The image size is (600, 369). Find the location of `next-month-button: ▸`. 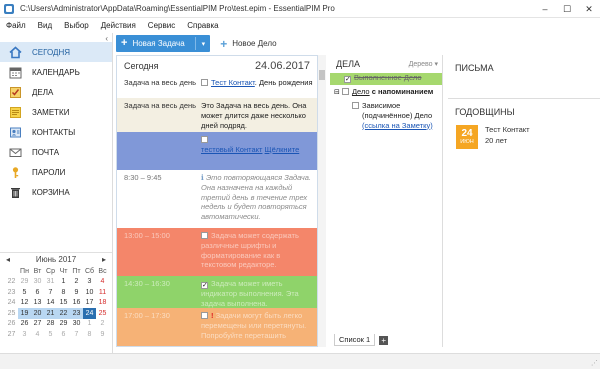

next-month-button: ▸ is located at coordinates (104, 259).